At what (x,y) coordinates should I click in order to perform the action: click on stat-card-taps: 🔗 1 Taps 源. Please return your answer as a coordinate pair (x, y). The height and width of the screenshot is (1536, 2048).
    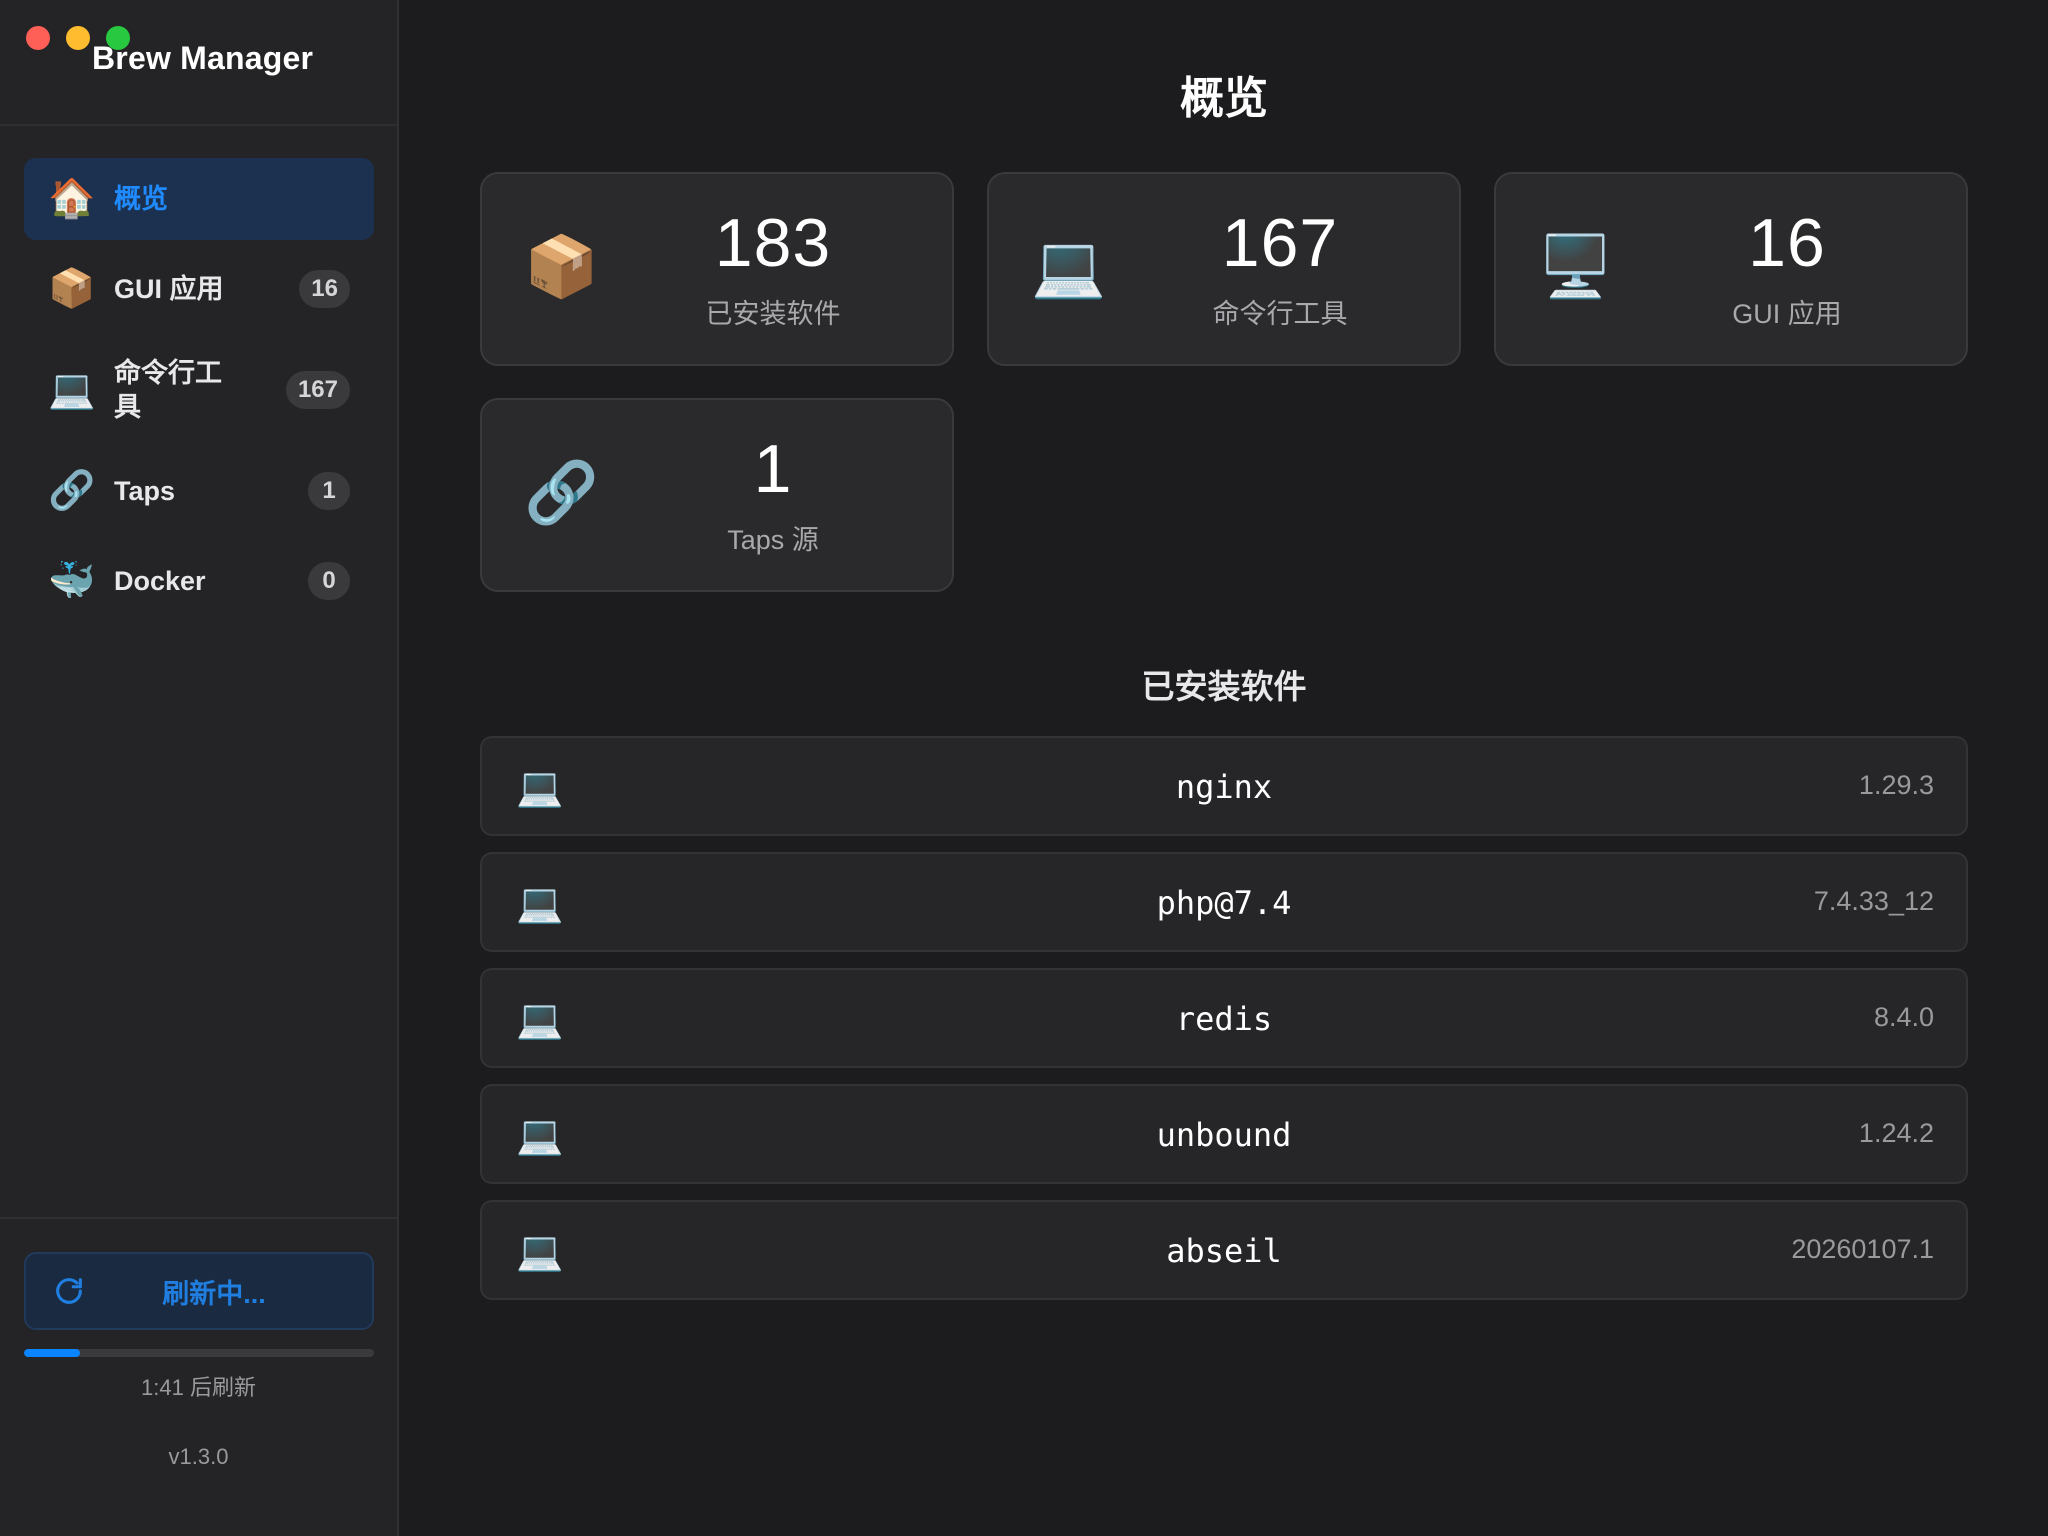
    Looking at the image, I should click on (717, 495).